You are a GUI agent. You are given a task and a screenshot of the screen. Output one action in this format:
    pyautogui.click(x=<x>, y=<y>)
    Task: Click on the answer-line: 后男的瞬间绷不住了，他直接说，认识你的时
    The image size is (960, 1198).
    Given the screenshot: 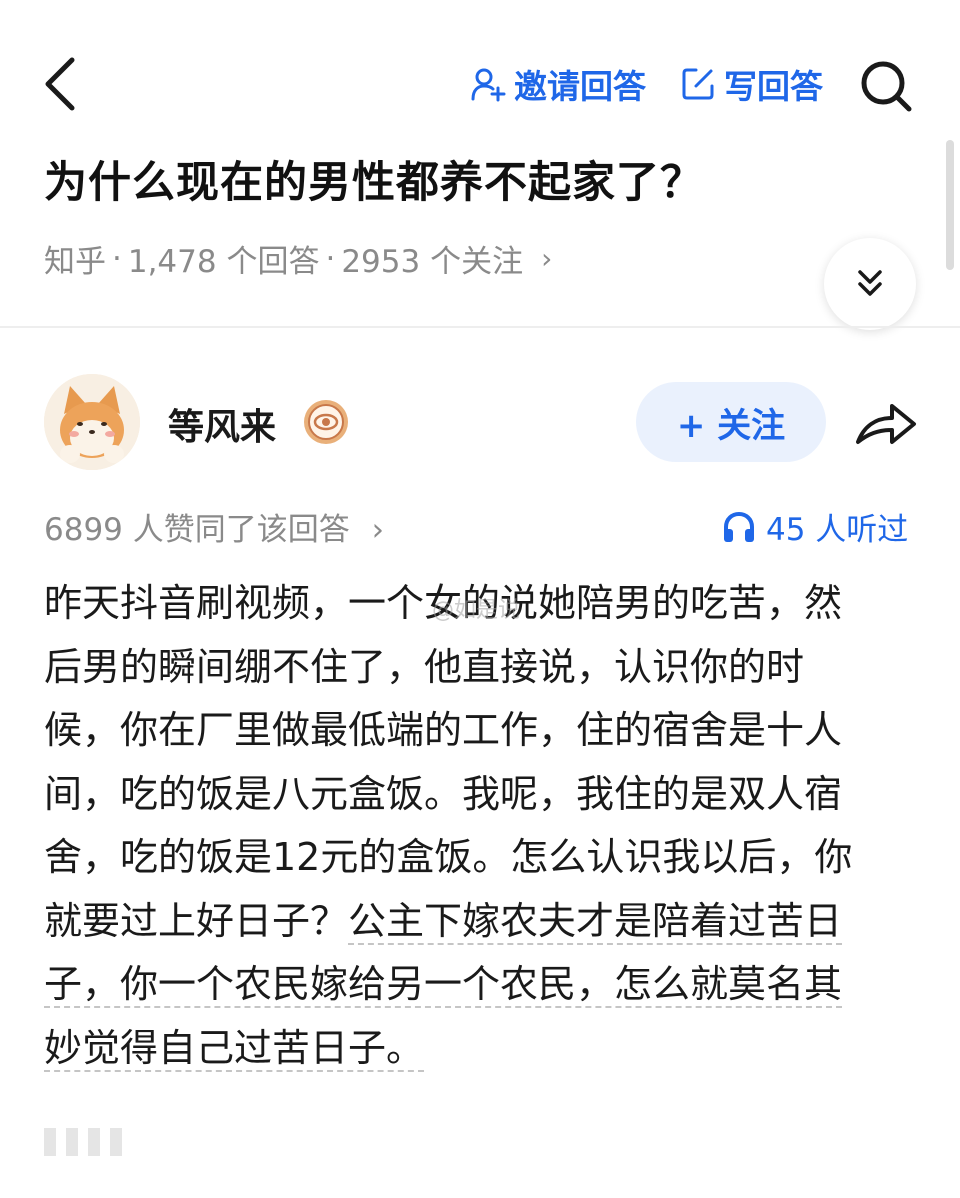 What is the action you would take?
    pyautogui.click(x=424, y=666)
    